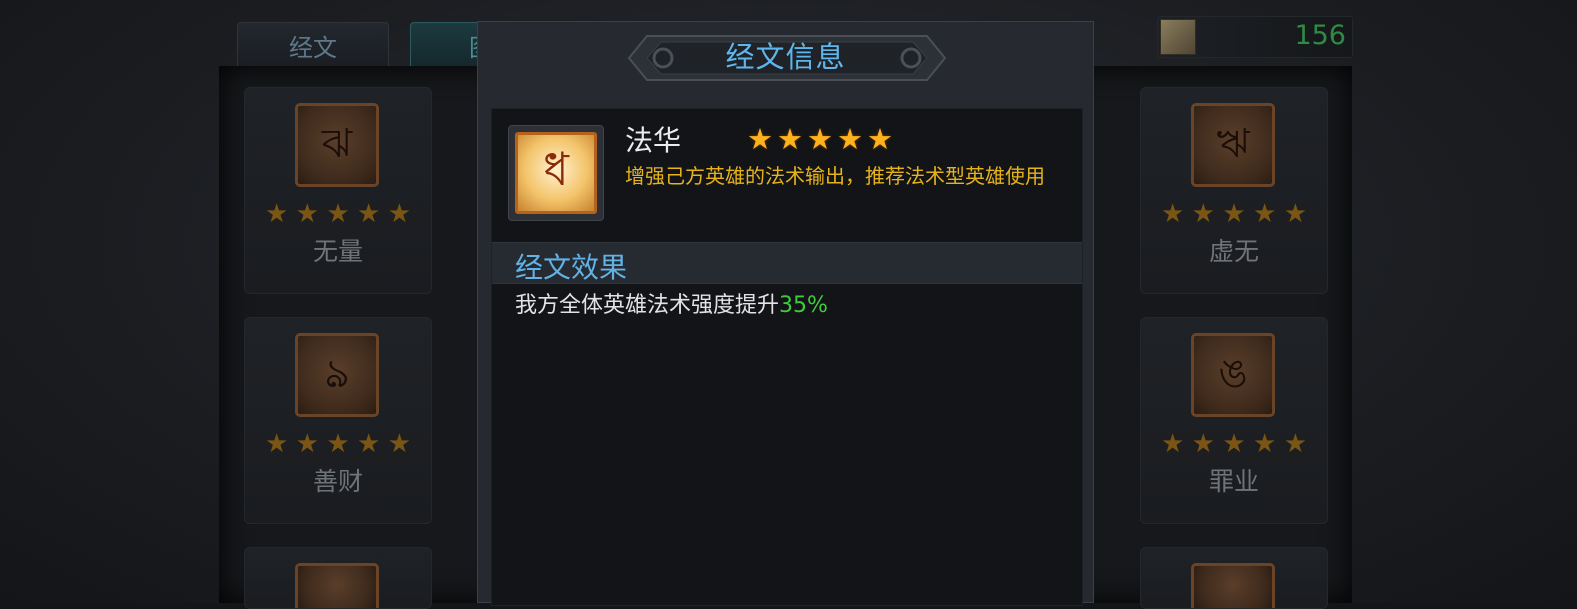  Describe the element at coordinates (337, 375) in the screenshot. I see `scripture-rune-icon: ঌ` at that location.